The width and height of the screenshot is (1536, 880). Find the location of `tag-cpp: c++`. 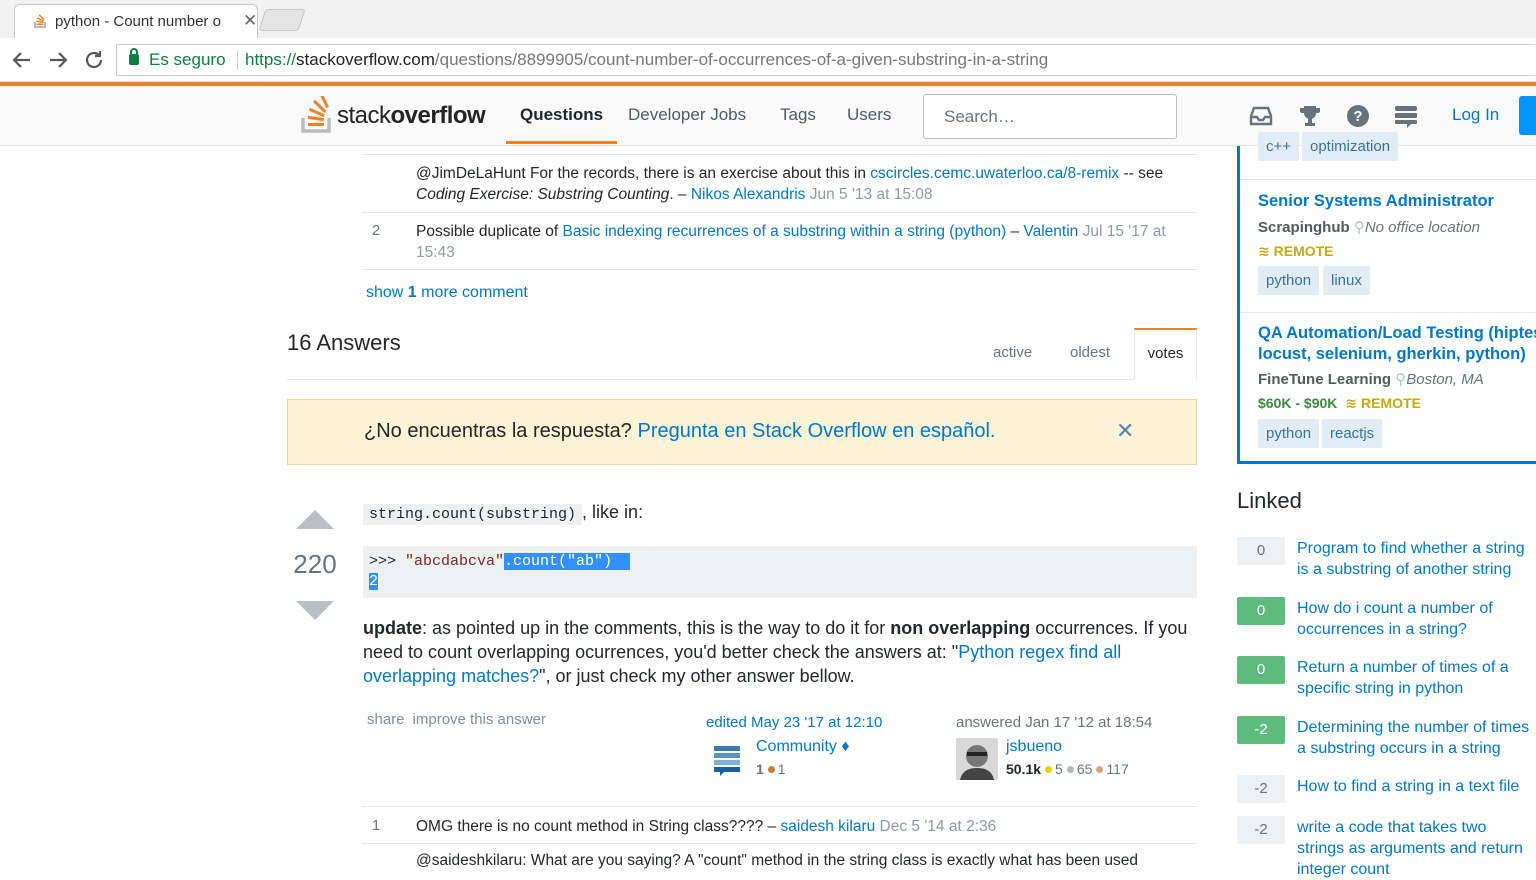

tag-cpp: c++ is located at coordinates (1279, 146).